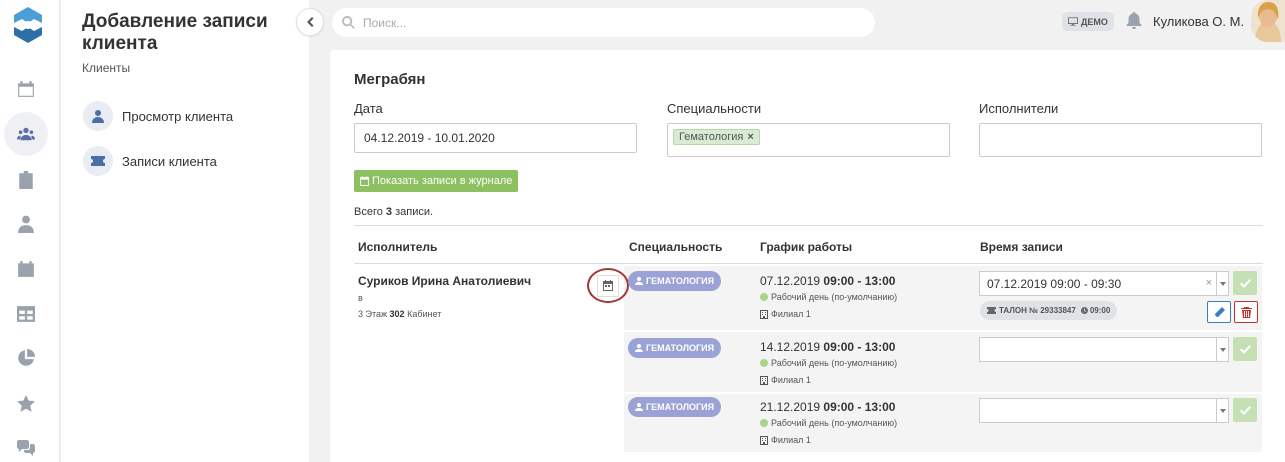  Describe the element at coordinates (806, 247) in the screenshot. I see `column-schedule: График работы` at that location.